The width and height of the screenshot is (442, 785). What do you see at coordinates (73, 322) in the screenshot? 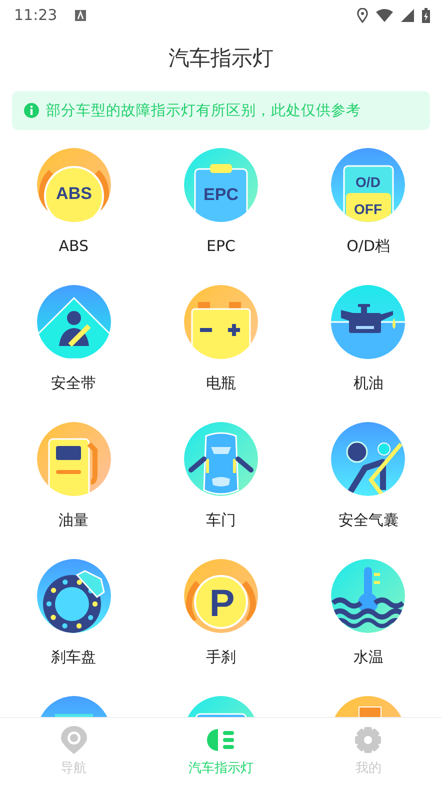
I see `seatbelt-icon` at bounding box center [73, 322].